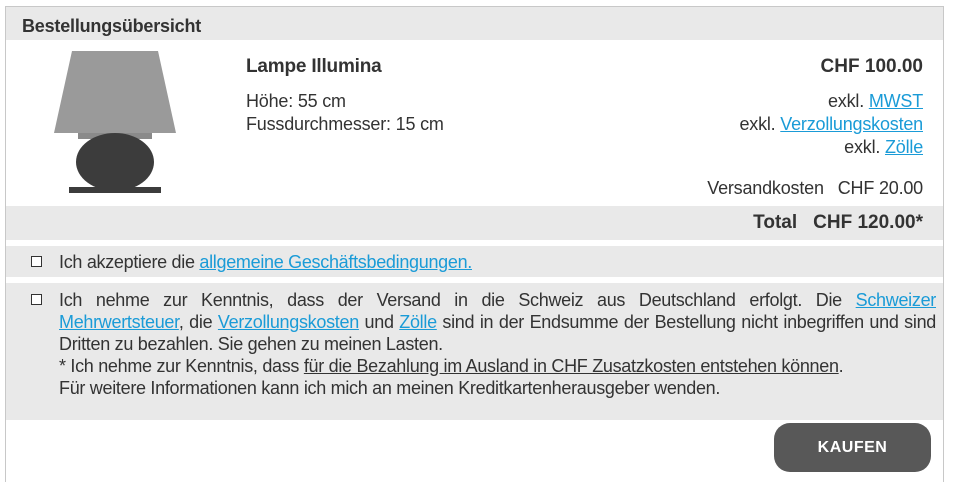 The image size is (959, 482). I want to click on tax-mwst-line: exkl. MWST, so click(875, 101).